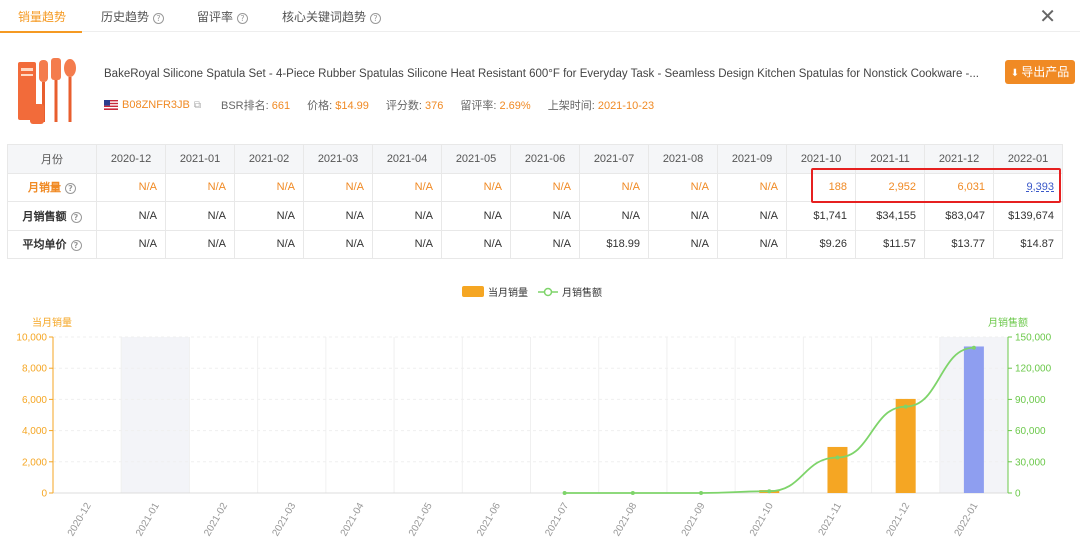 This screenshot has width=1080, height=557. I want to click on x-axis-tick-label: 2021-01, so click(148, 520).